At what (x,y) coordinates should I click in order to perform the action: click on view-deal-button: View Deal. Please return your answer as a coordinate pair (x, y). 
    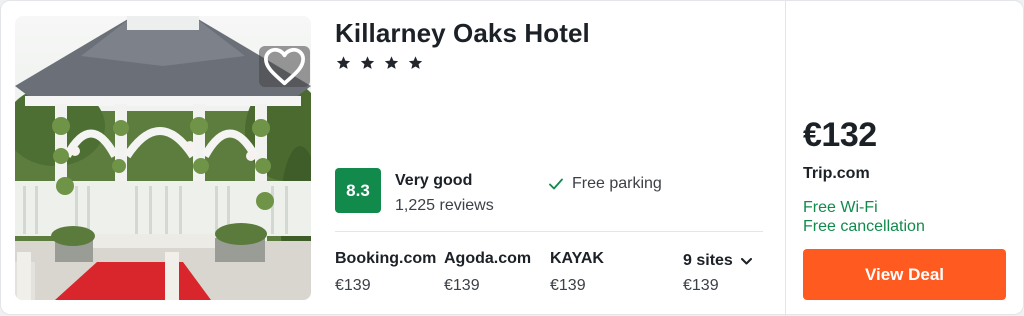
    Looking at the image, I should click on (904, 274).